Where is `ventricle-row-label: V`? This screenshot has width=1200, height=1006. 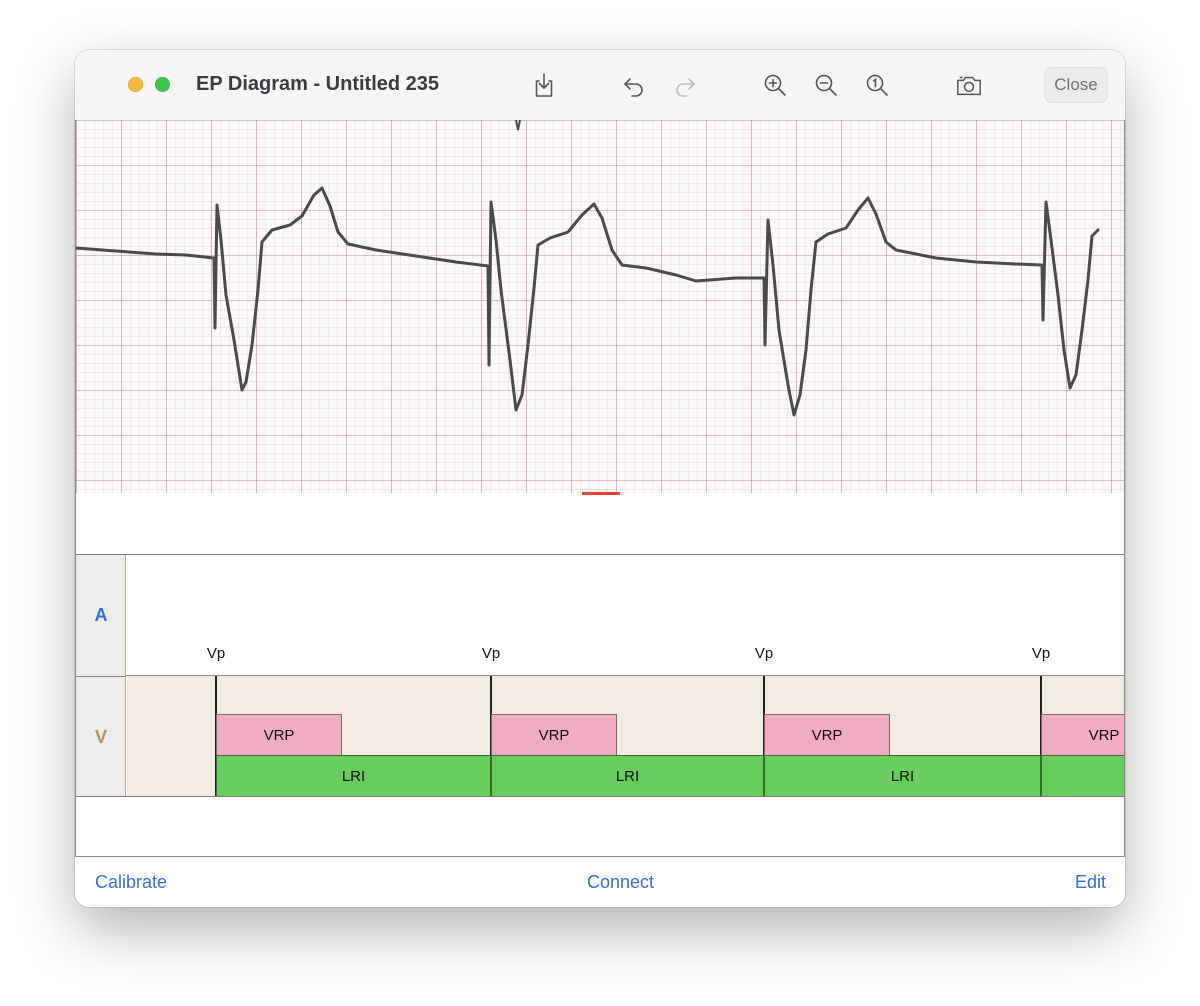 ventricle-row-label: V is located at coordinates (101, 736).